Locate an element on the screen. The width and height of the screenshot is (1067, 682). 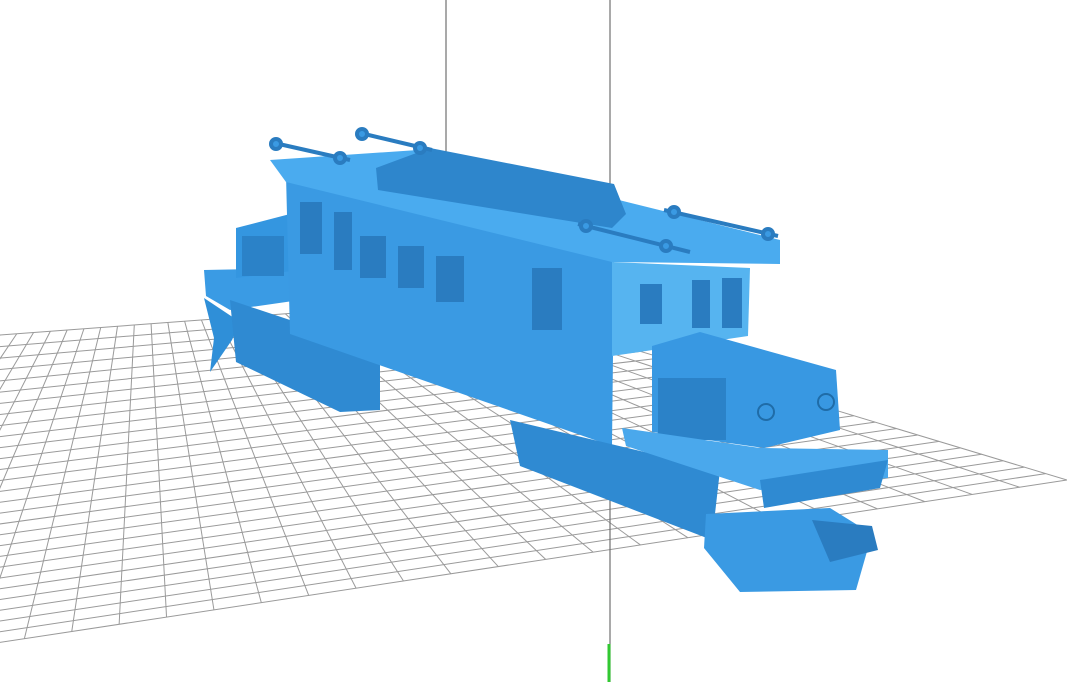
right-bonnet-vent is located at coordinates (692, 409).